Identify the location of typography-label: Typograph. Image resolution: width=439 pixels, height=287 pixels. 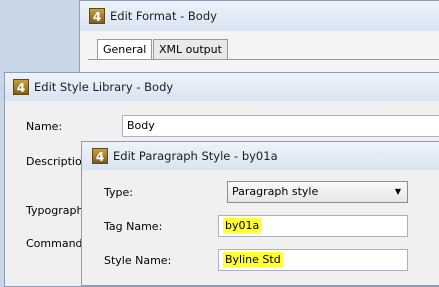
(55, 210).